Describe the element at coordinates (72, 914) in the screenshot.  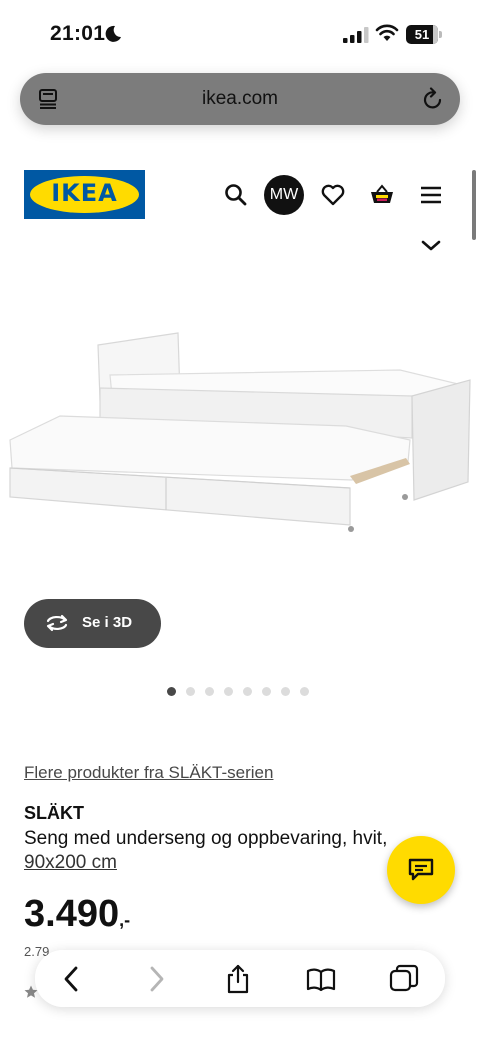
I see `price-value: 3.490` at that location.